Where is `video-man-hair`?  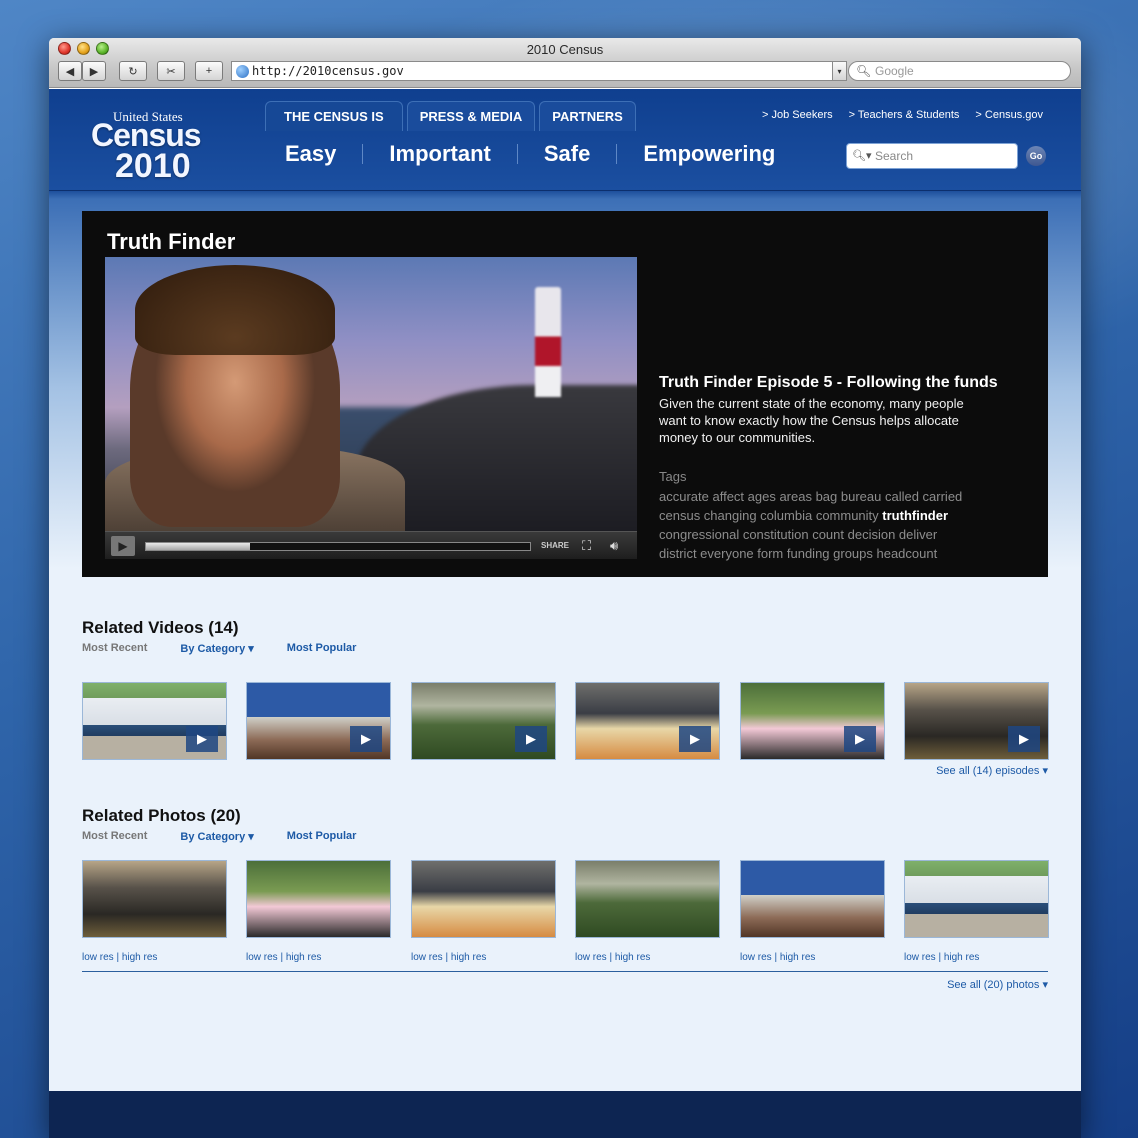 video-man-hair is located at coordinates (235, 310).